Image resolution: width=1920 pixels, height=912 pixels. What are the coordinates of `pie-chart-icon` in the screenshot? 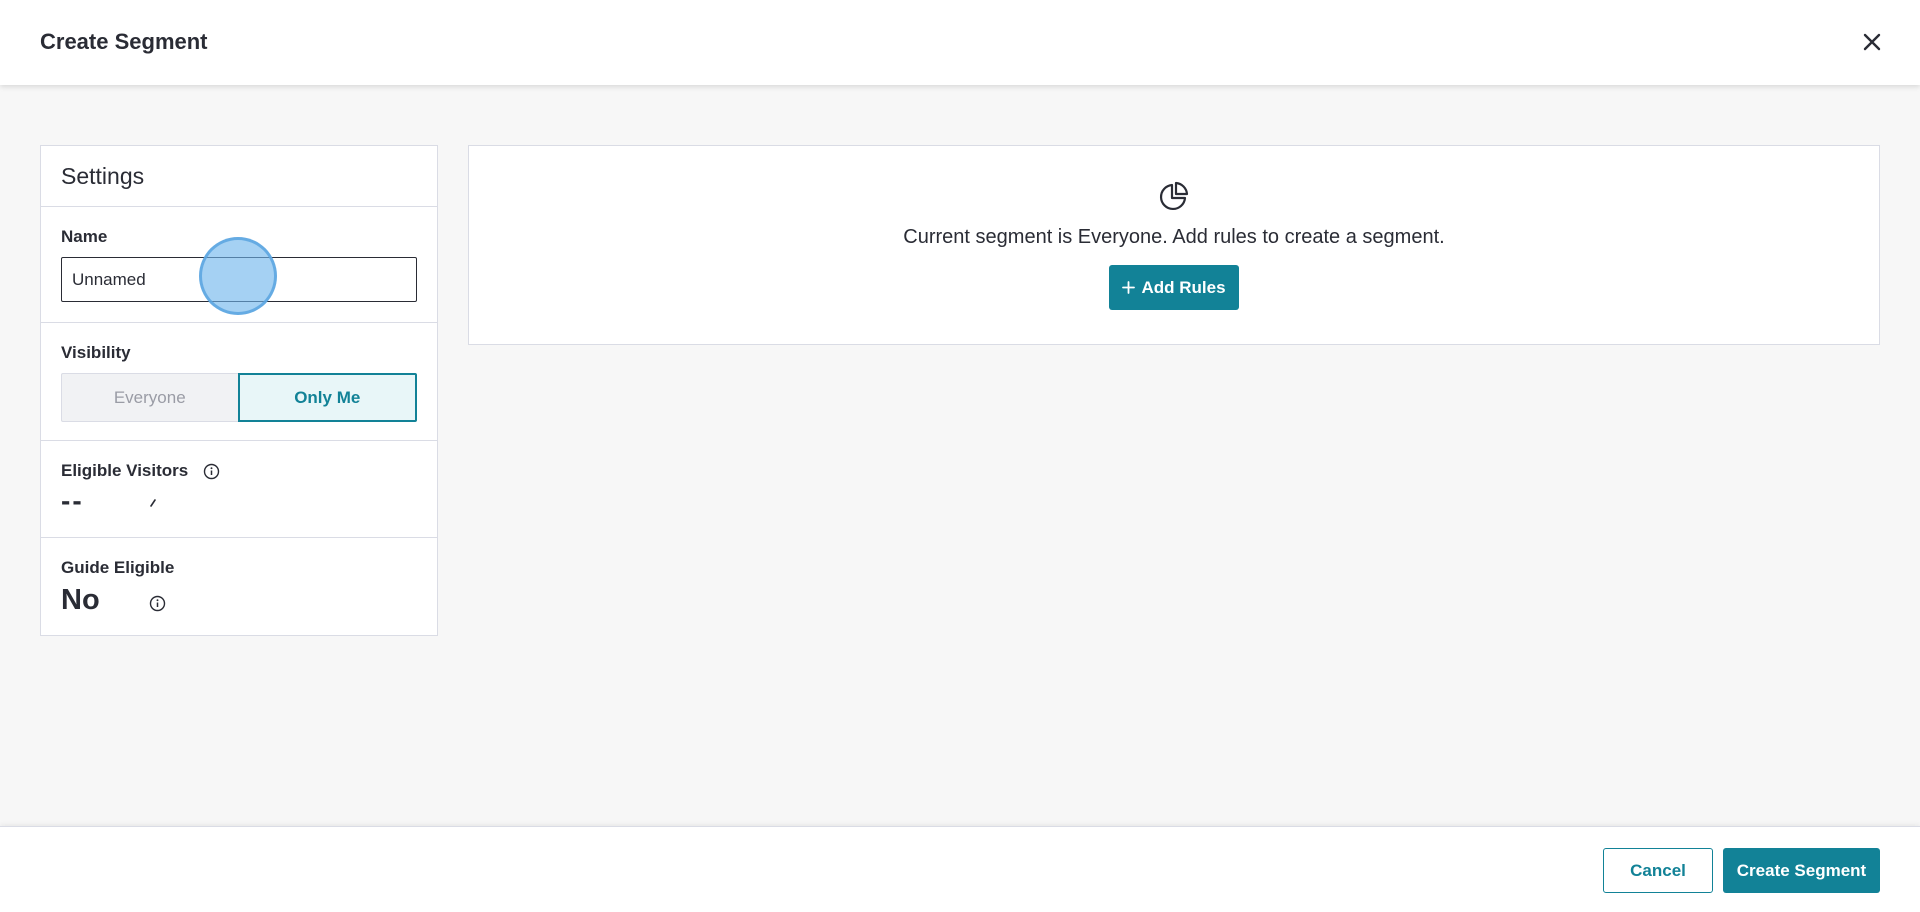 It's located at (1174, 196).